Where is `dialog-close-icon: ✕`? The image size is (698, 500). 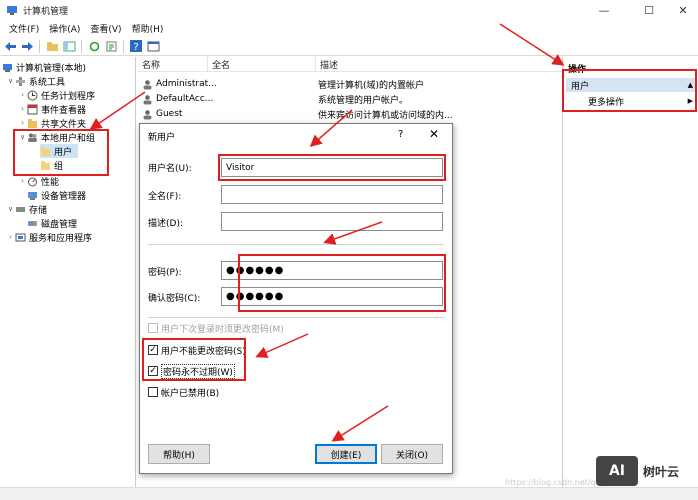
dialog-close-icon: ✕ is located at coordinates (434, 134).